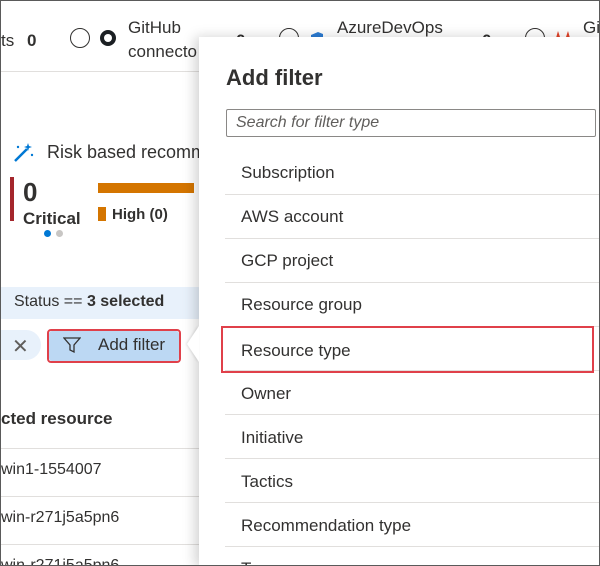  What do you see at coordinates (30, 192) in the screenshot?
I see `critical-count: 0` at bounding box center [30, 192].